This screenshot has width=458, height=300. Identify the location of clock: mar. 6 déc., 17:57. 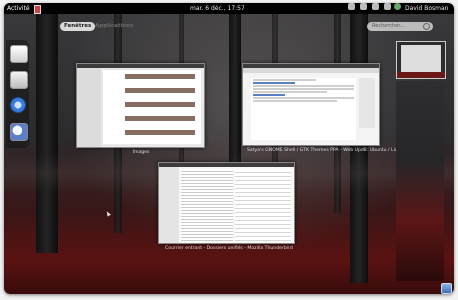
(217, 8).